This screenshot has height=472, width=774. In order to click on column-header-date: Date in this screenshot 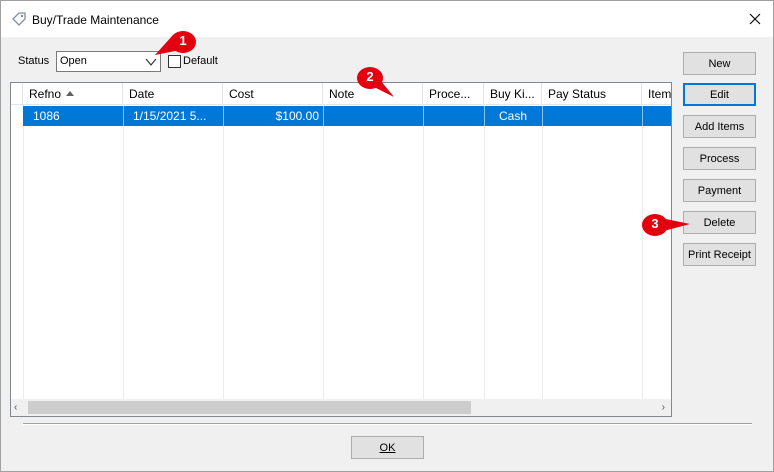, I will do `click(173, 94)`.